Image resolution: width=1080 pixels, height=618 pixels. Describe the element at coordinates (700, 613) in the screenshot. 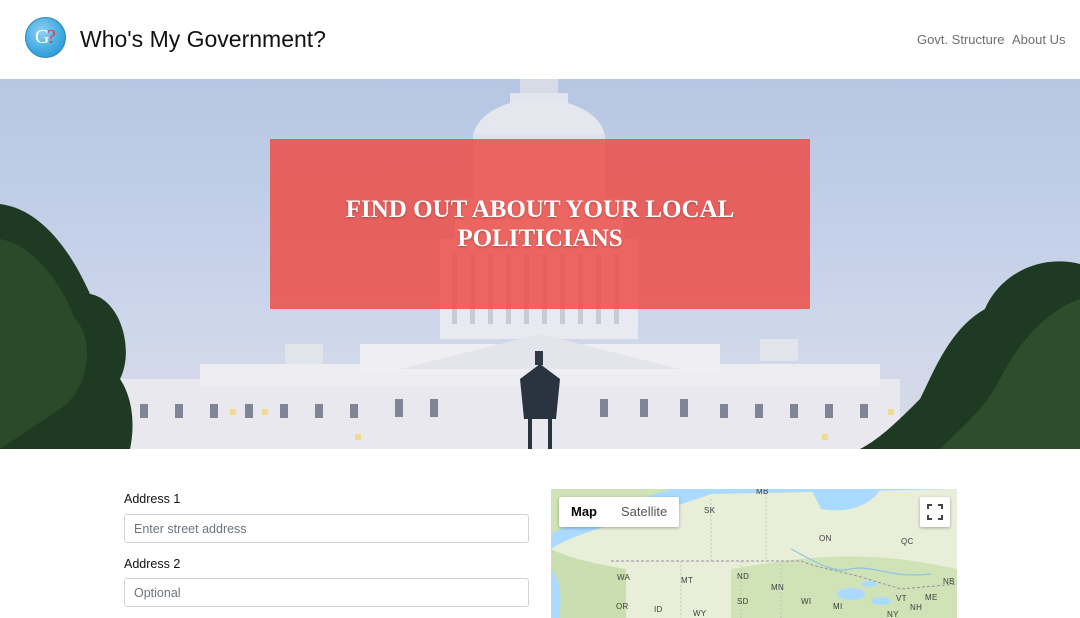

I see `map-label-wy: WY` at that location.